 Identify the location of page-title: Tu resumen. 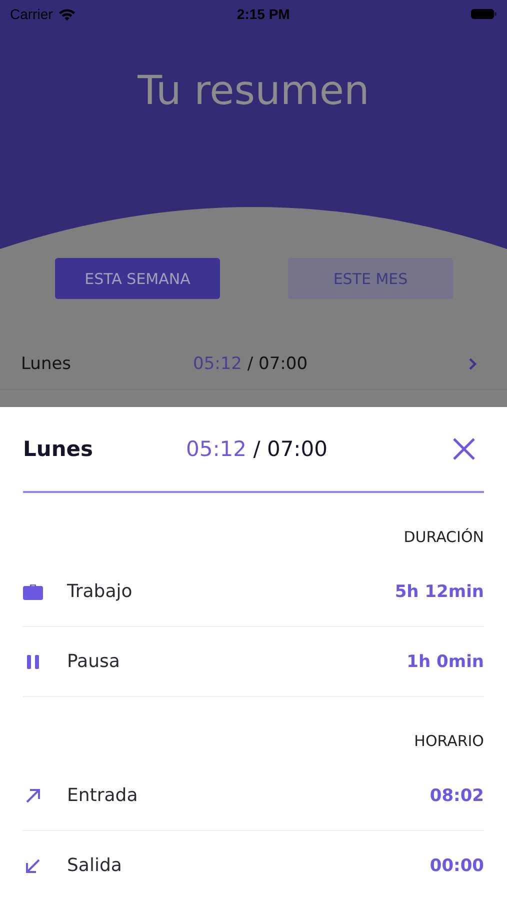
(253, 91).